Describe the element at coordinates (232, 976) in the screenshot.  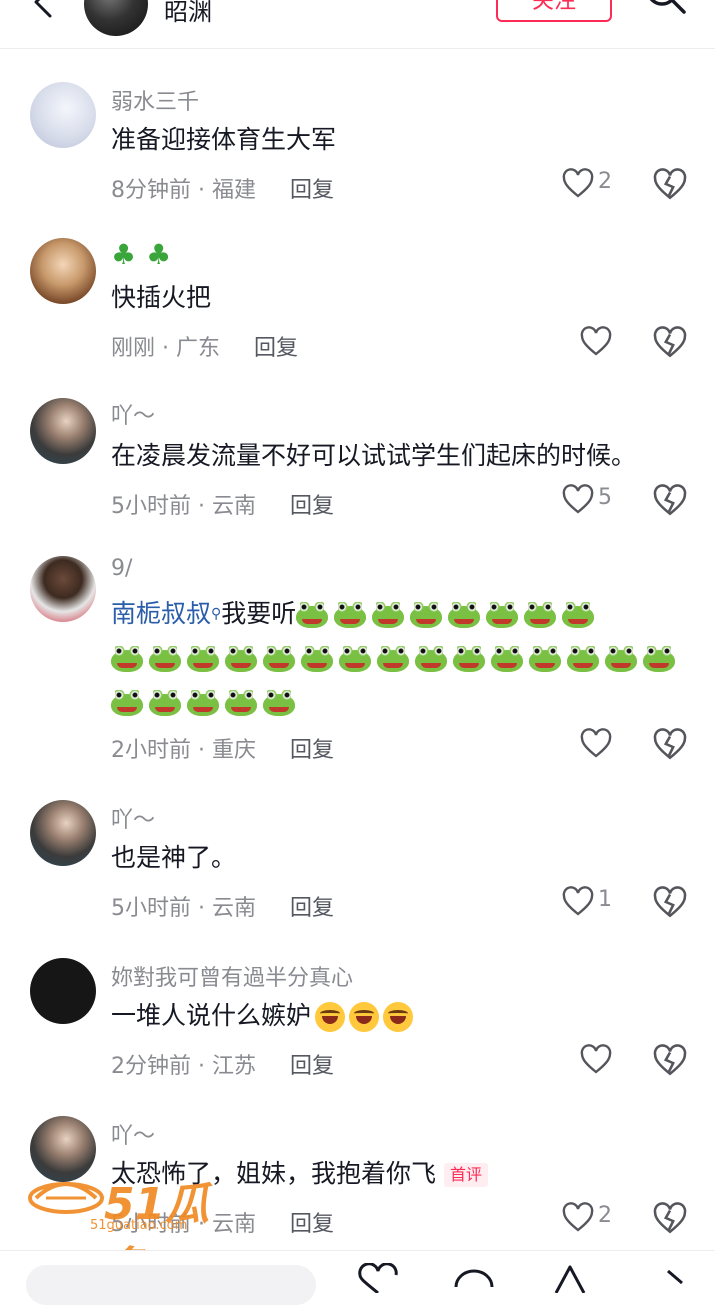
I see `comment-username: 妳對我可曾有過半分真心` at that location.